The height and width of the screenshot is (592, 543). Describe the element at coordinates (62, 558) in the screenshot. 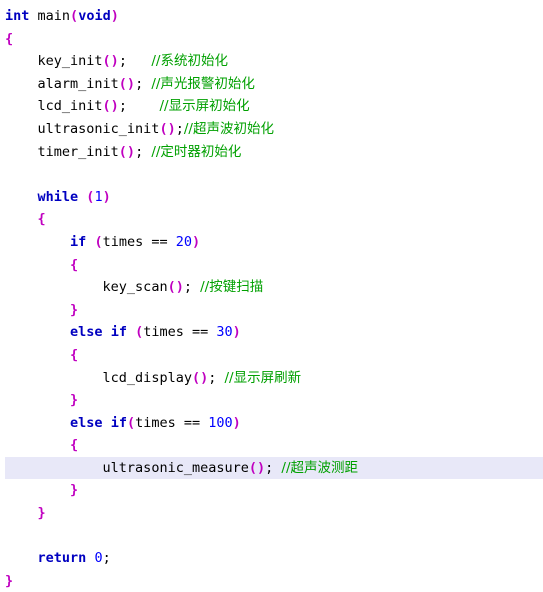

I see `code-token-kw: return` at that location.